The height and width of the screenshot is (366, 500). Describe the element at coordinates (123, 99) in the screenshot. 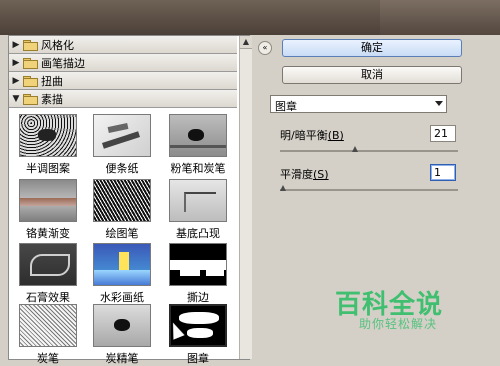

I see `group-sketch: ▼ 素描` at that location.